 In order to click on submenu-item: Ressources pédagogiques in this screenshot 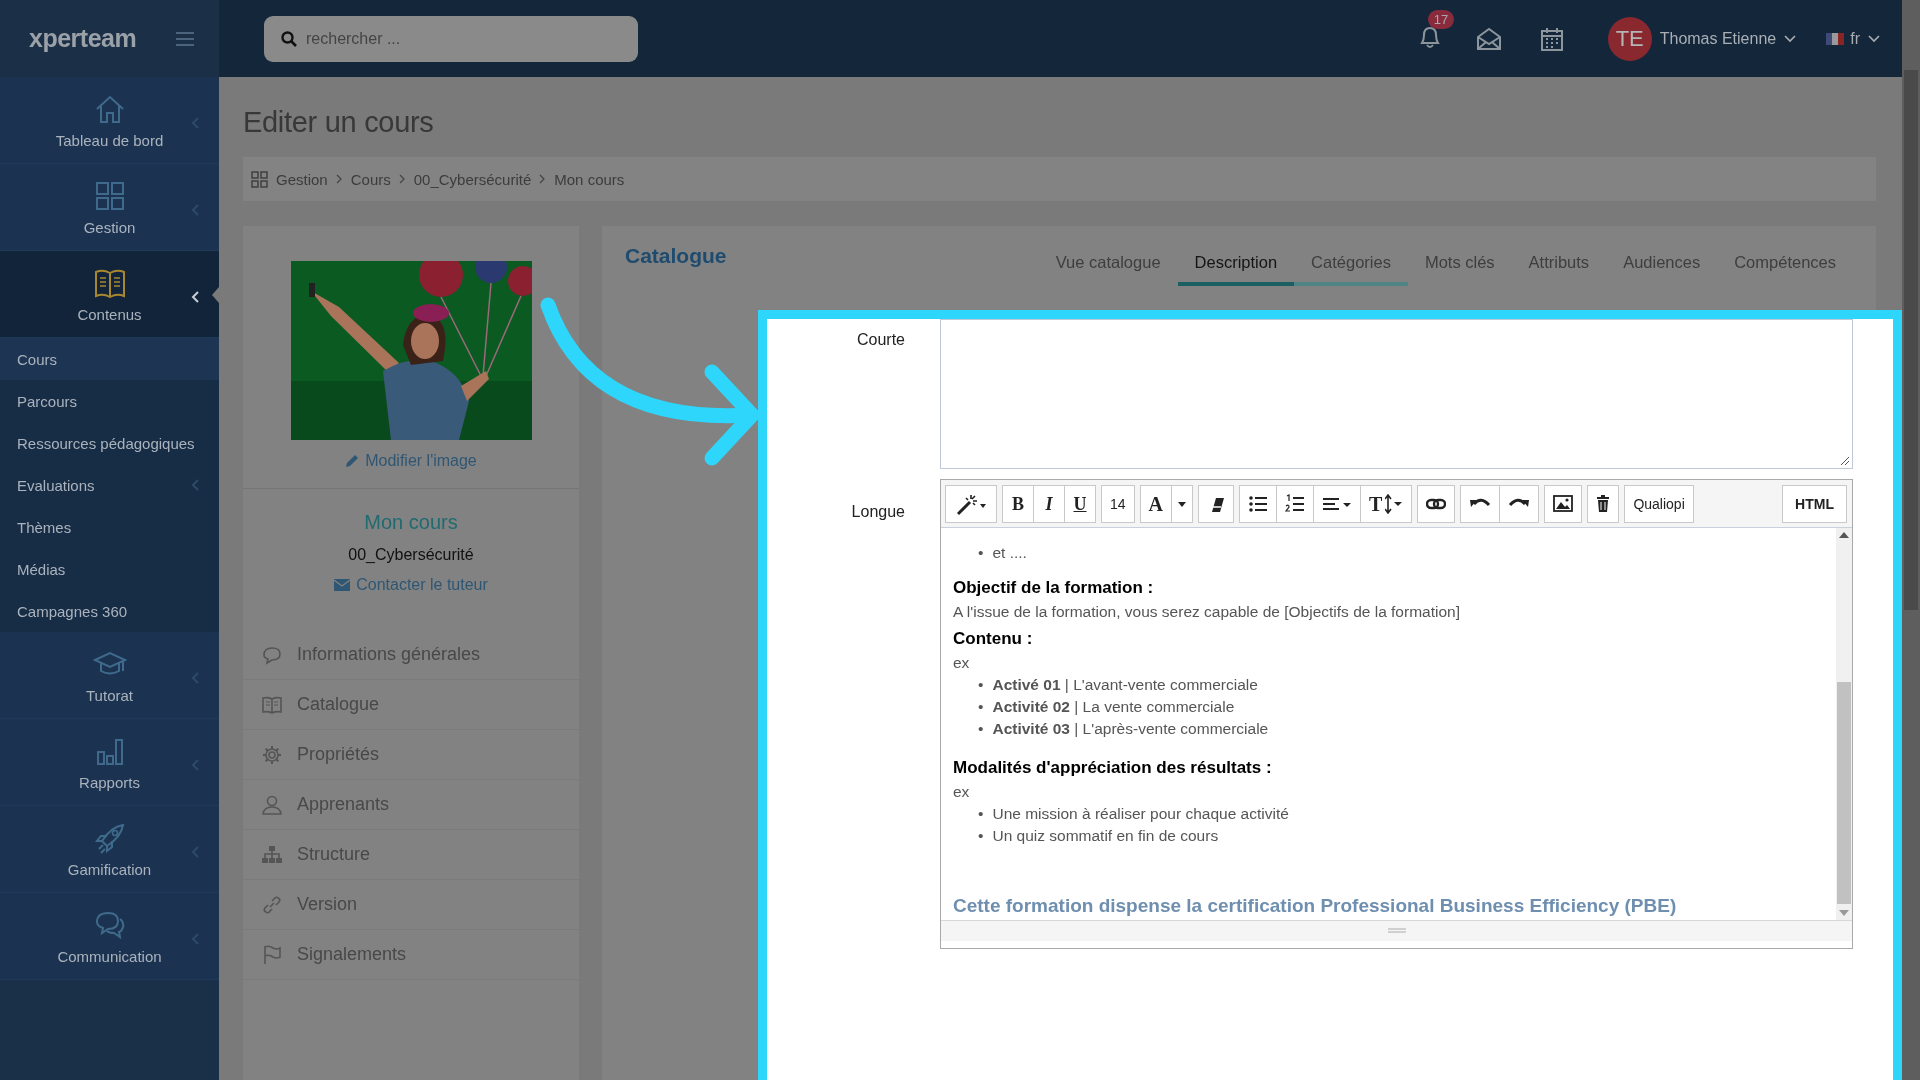, I will do `click(106, 443)`.